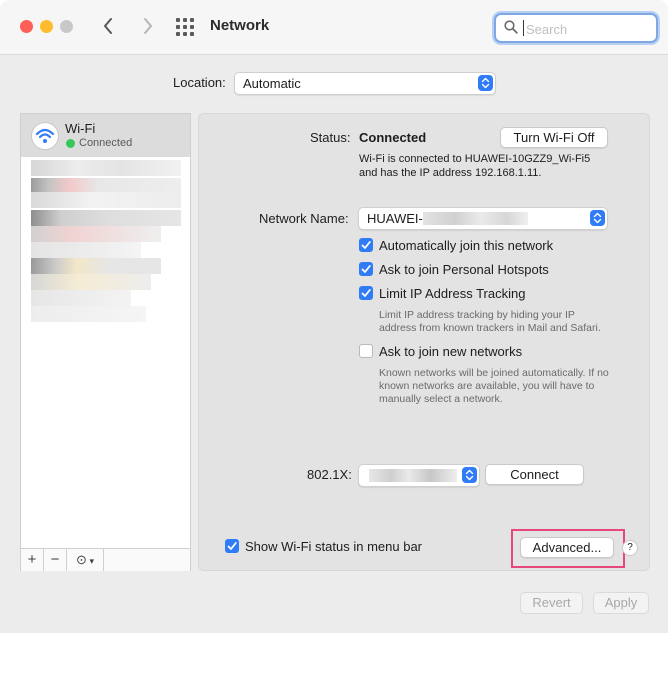 The image size is (668, 674). Describe the element at coordinates (511, 27) in the screenshot. I see `search-icon` at that location.